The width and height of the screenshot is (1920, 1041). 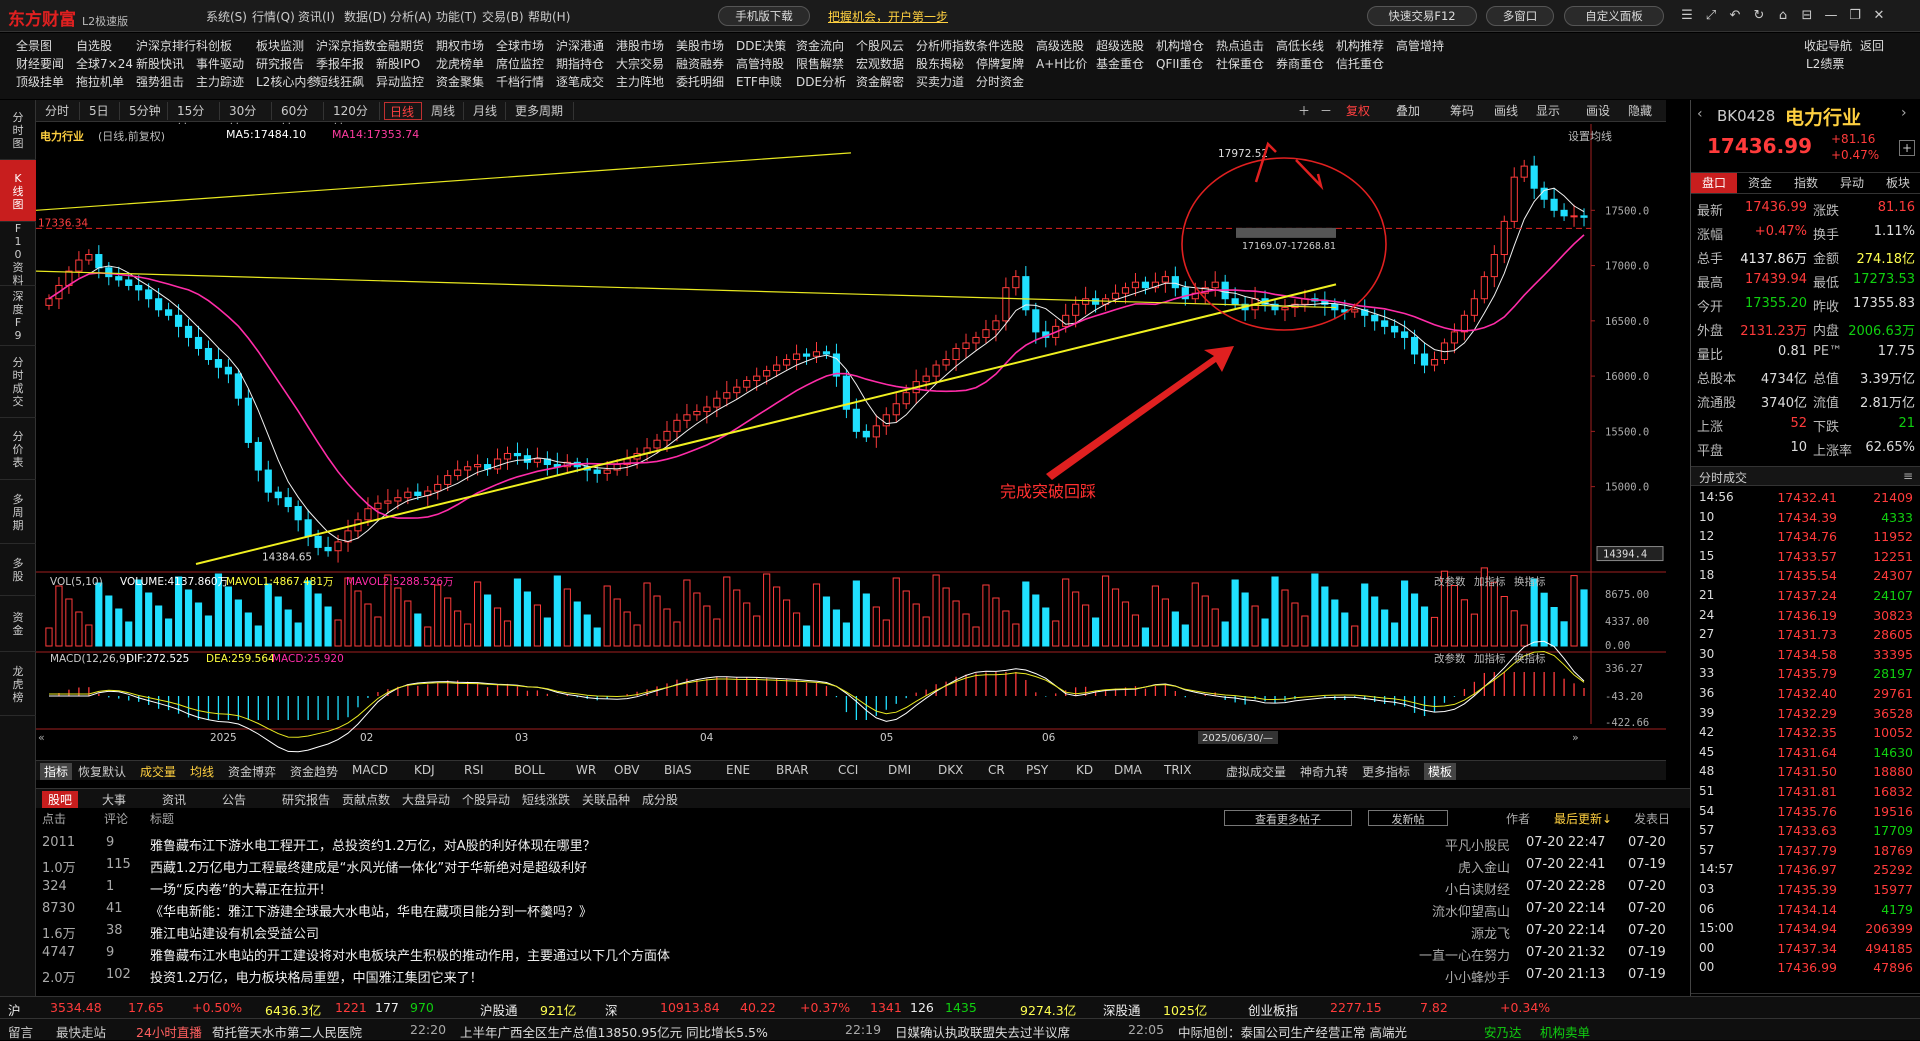 What do you see at coordinates (863, 887) in the screenshot?
I see `news-row: 324 1 一场“反内卷”的大幕正在拉开! 小白读财经 07-20 22:28 07-20` at bounding box center [863, 887].